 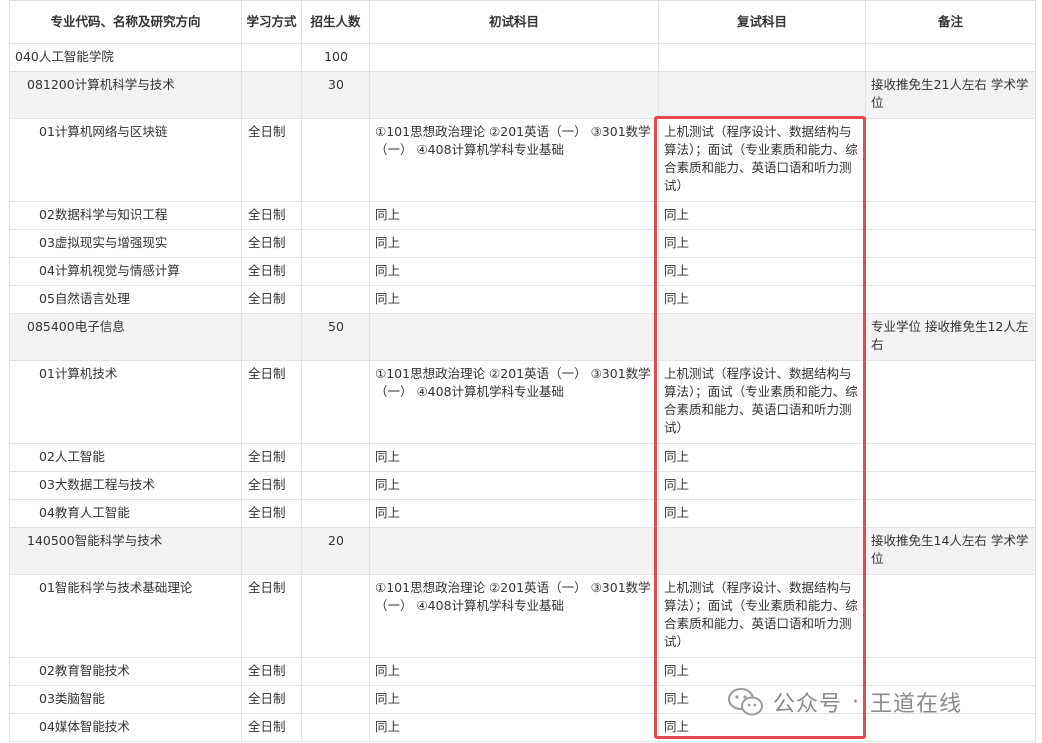 What do you see at coordinates (335, 57) in the screenshot?
I see `enrollment-count: 100` at bounding box center [335, 57].